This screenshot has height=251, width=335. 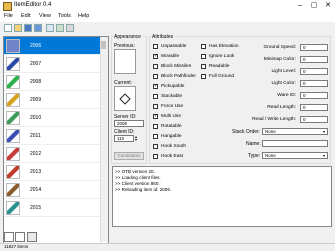 What do you see at coordinates (56, 64) in the screenshot?
I see `list-item: 2007` at bounding box center [56, 64].